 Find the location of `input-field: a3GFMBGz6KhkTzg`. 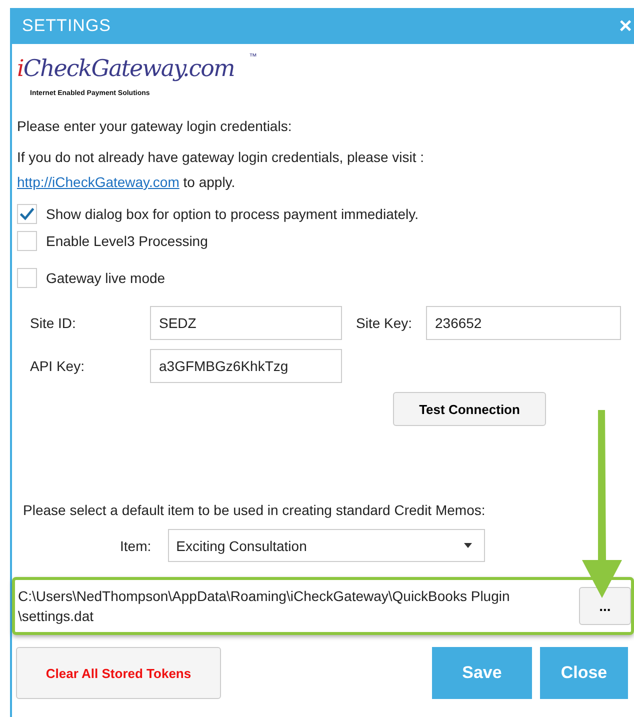

input-field: a3GFMBGz6KhkTzg is located at coordinates (246, 366).